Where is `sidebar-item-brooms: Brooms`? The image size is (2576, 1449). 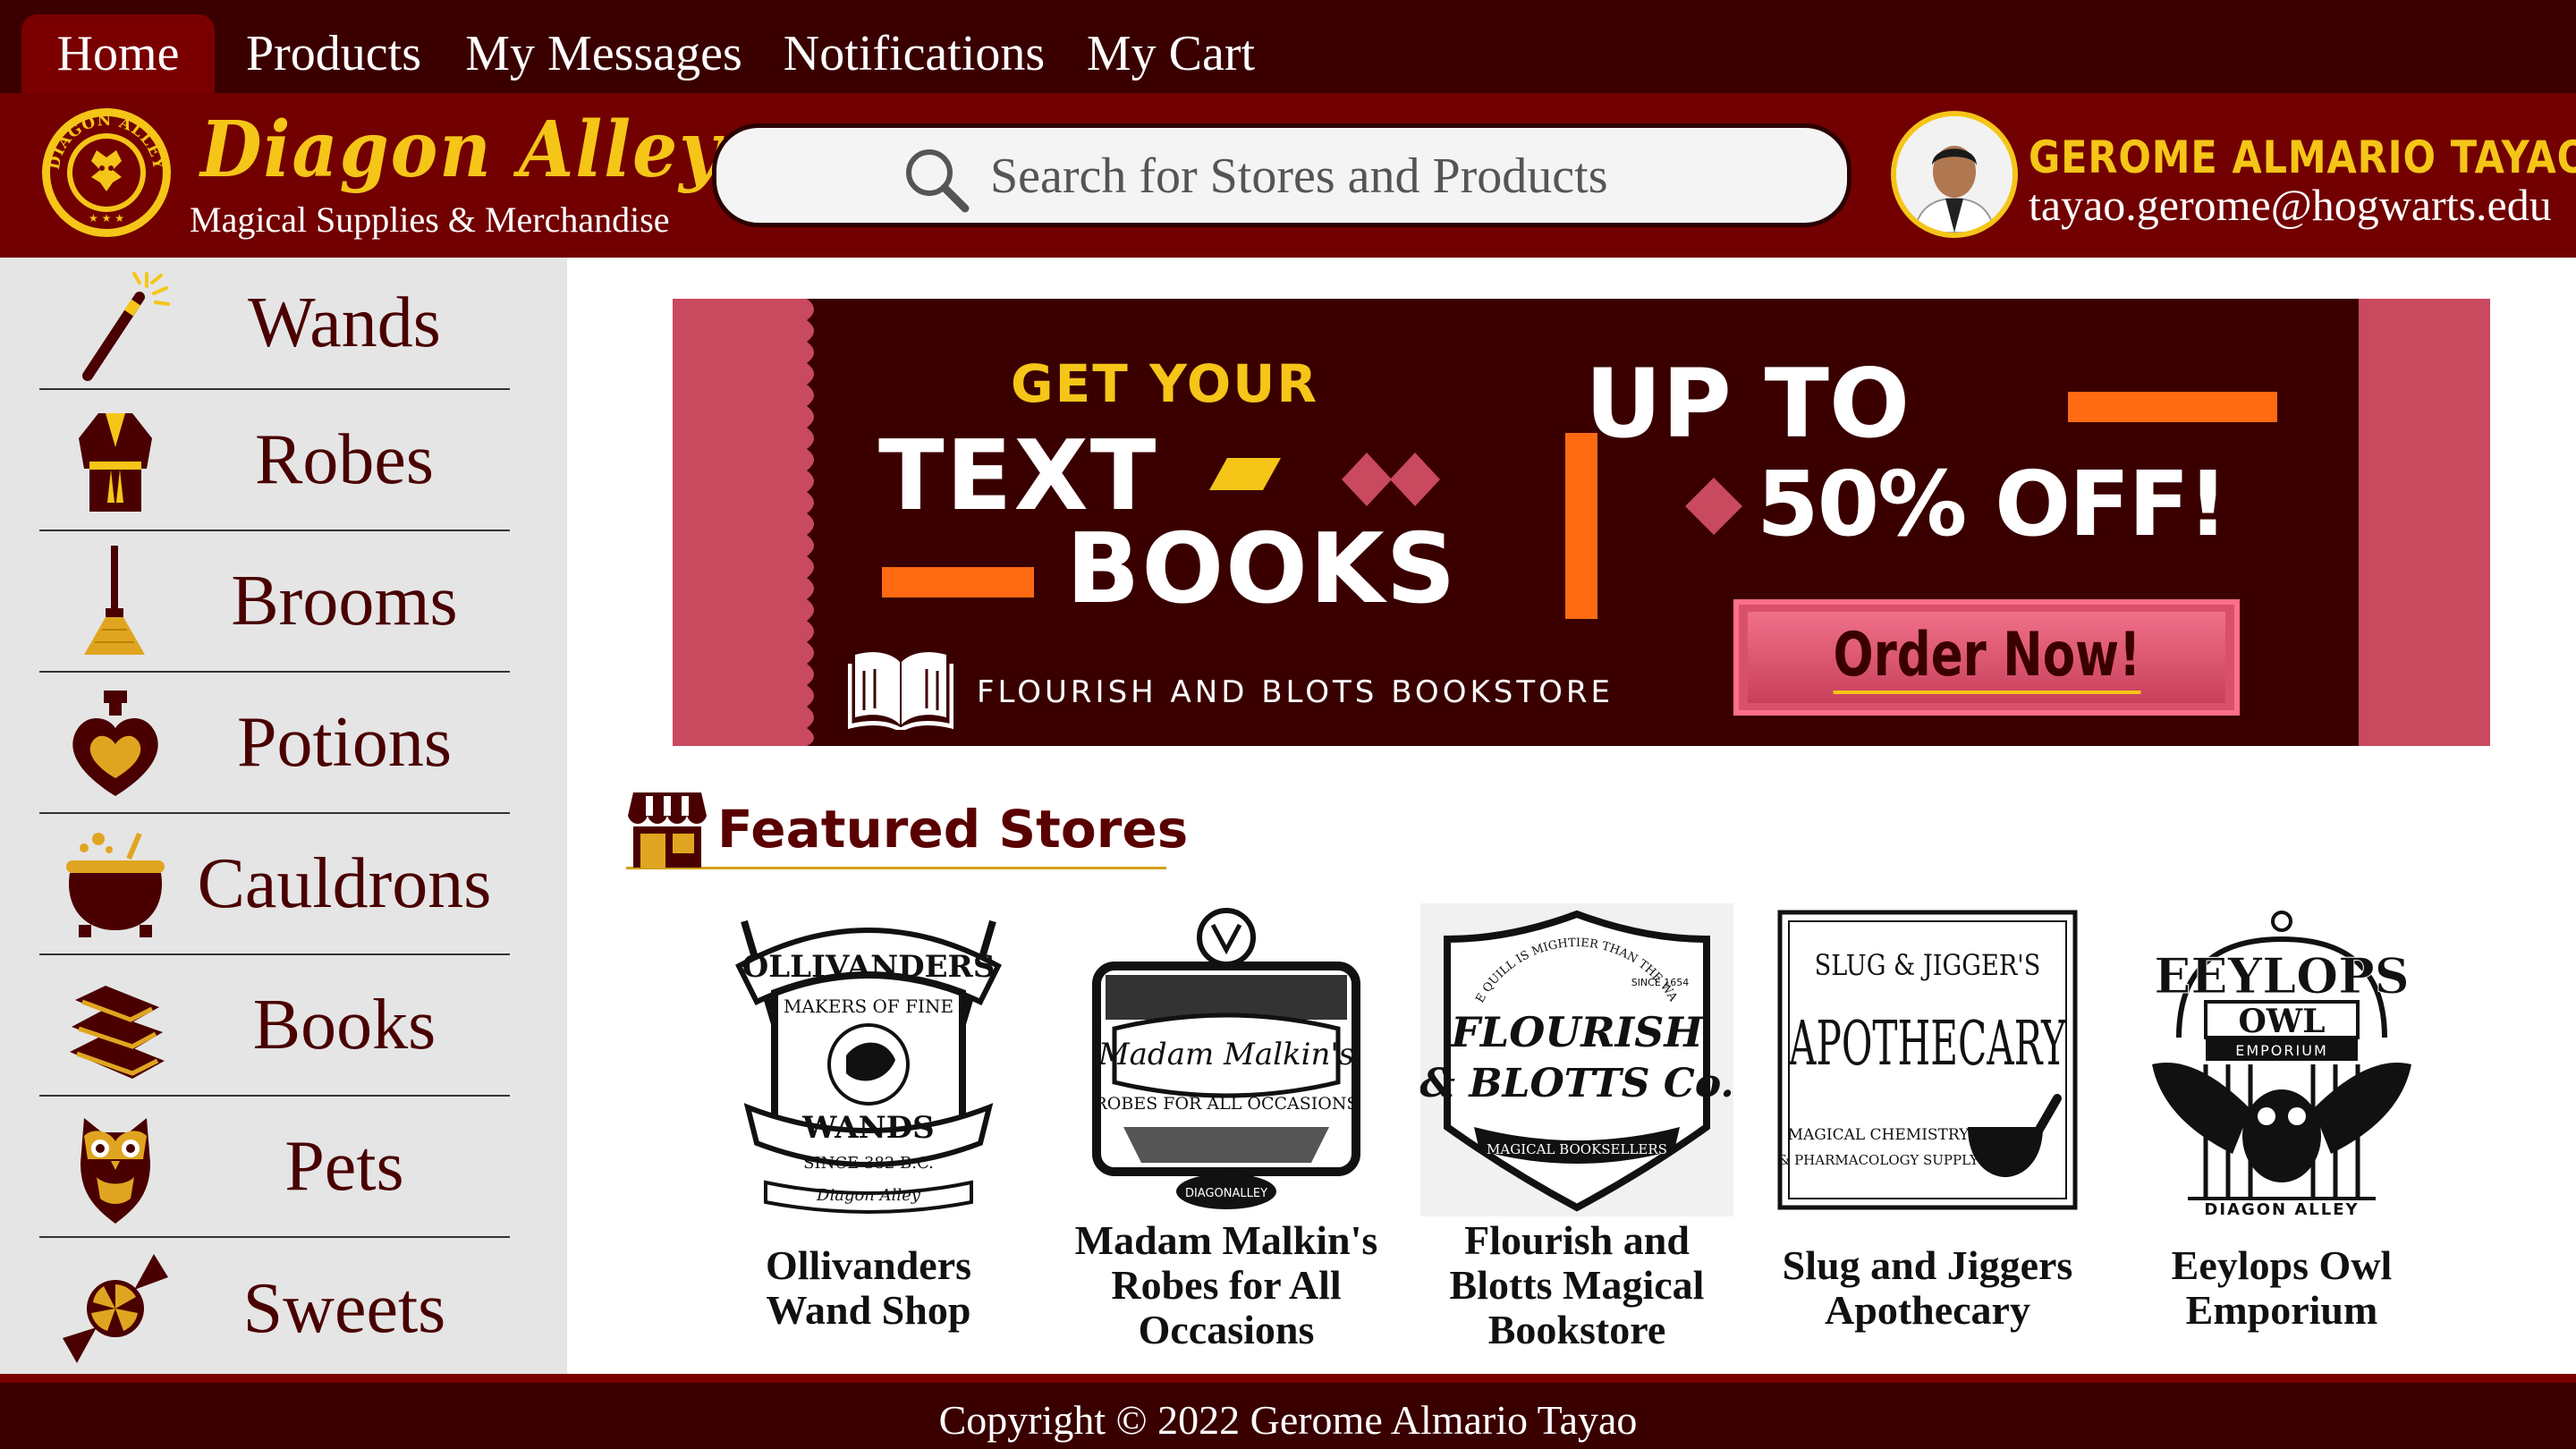
sidebar-item-brooms: Brooms is located at coordinates (274, 602).